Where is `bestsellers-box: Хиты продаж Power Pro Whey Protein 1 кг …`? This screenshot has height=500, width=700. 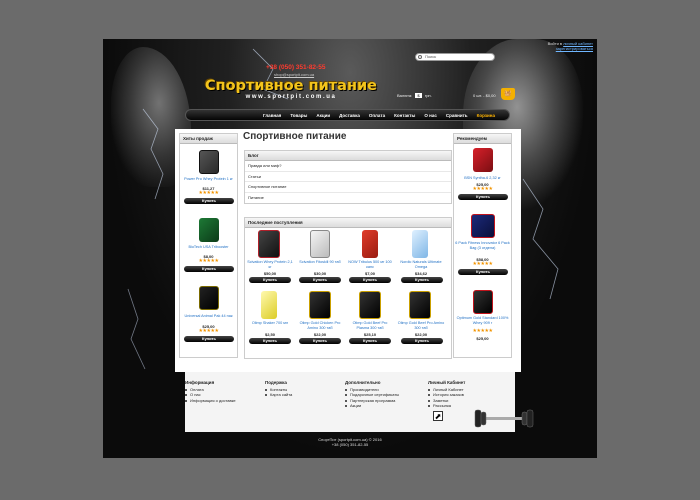 bestsellers-box: Хиты продаж Power Pro Whey Protein 1 кг … is located at coordinates (208, 245).